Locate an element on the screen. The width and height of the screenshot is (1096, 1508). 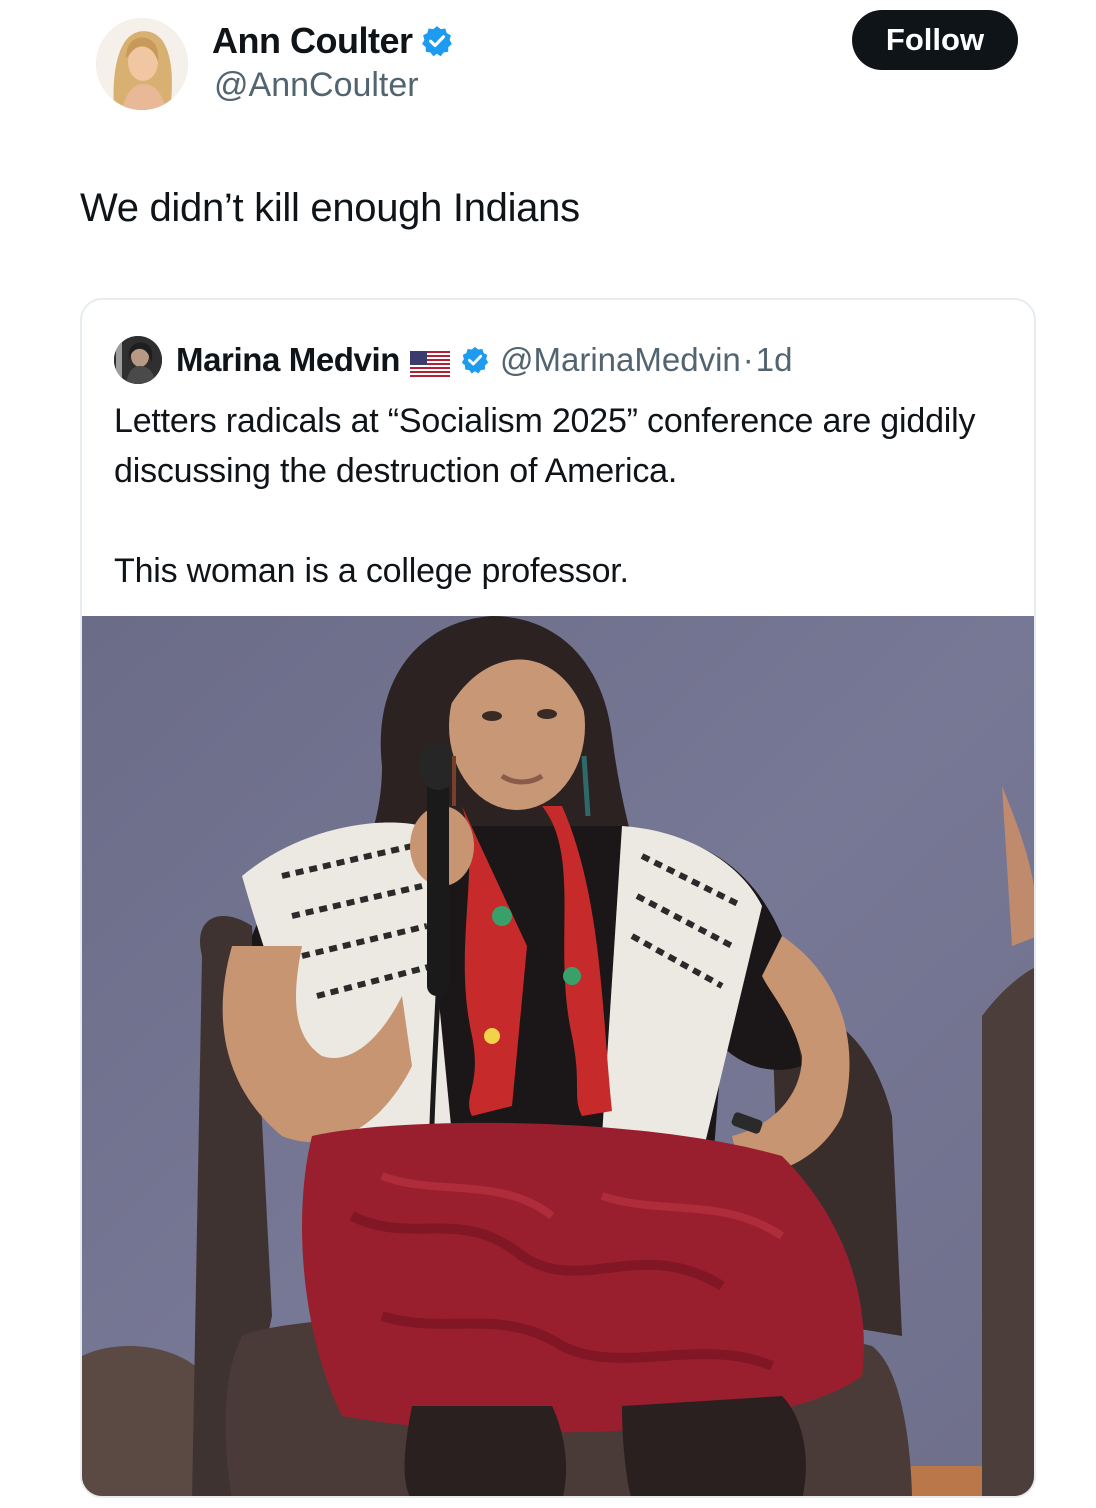
quoted-tweet-time: 1d is located at coordinates (774, 360).